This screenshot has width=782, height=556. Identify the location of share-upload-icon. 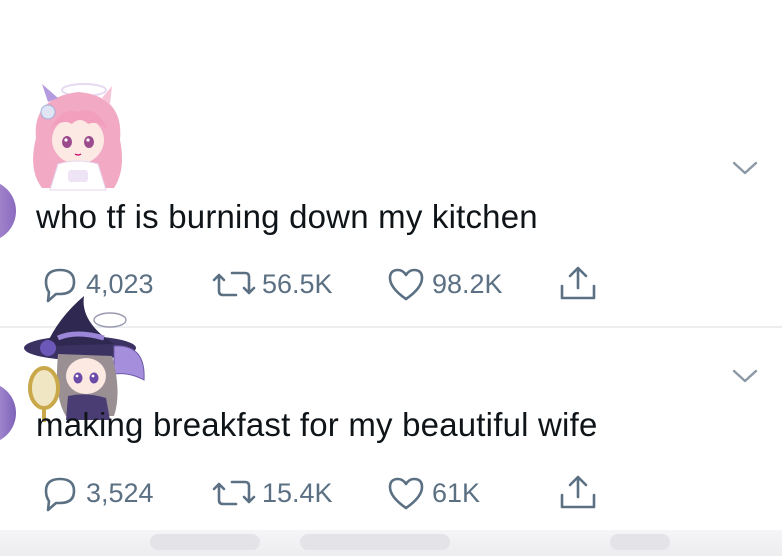
(578, 492).